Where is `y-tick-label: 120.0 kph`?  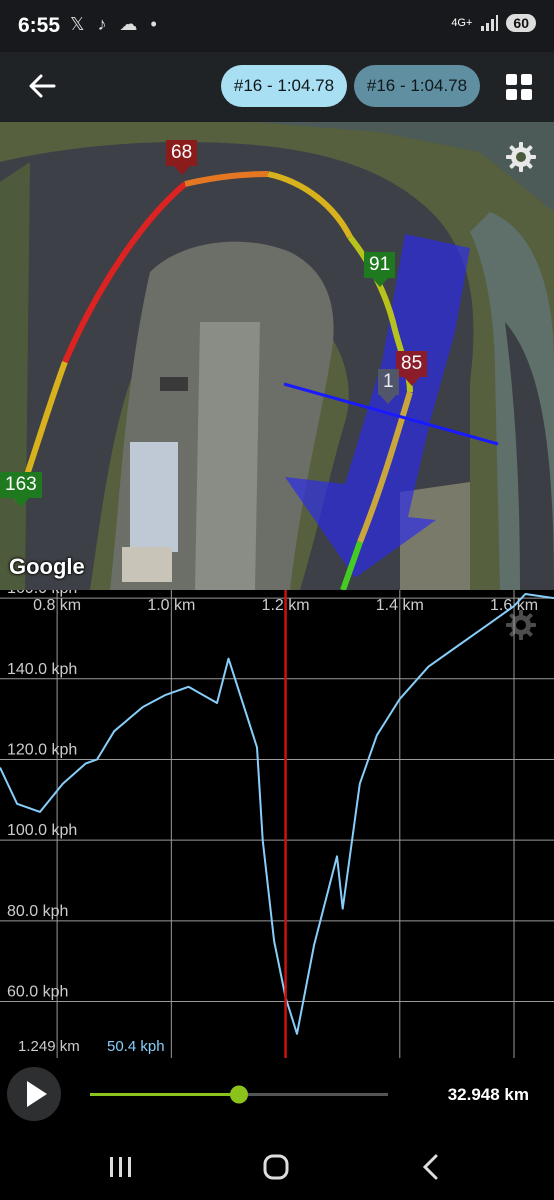
y-tick-label: 120.0 kph is located at coordinates (42, 749).